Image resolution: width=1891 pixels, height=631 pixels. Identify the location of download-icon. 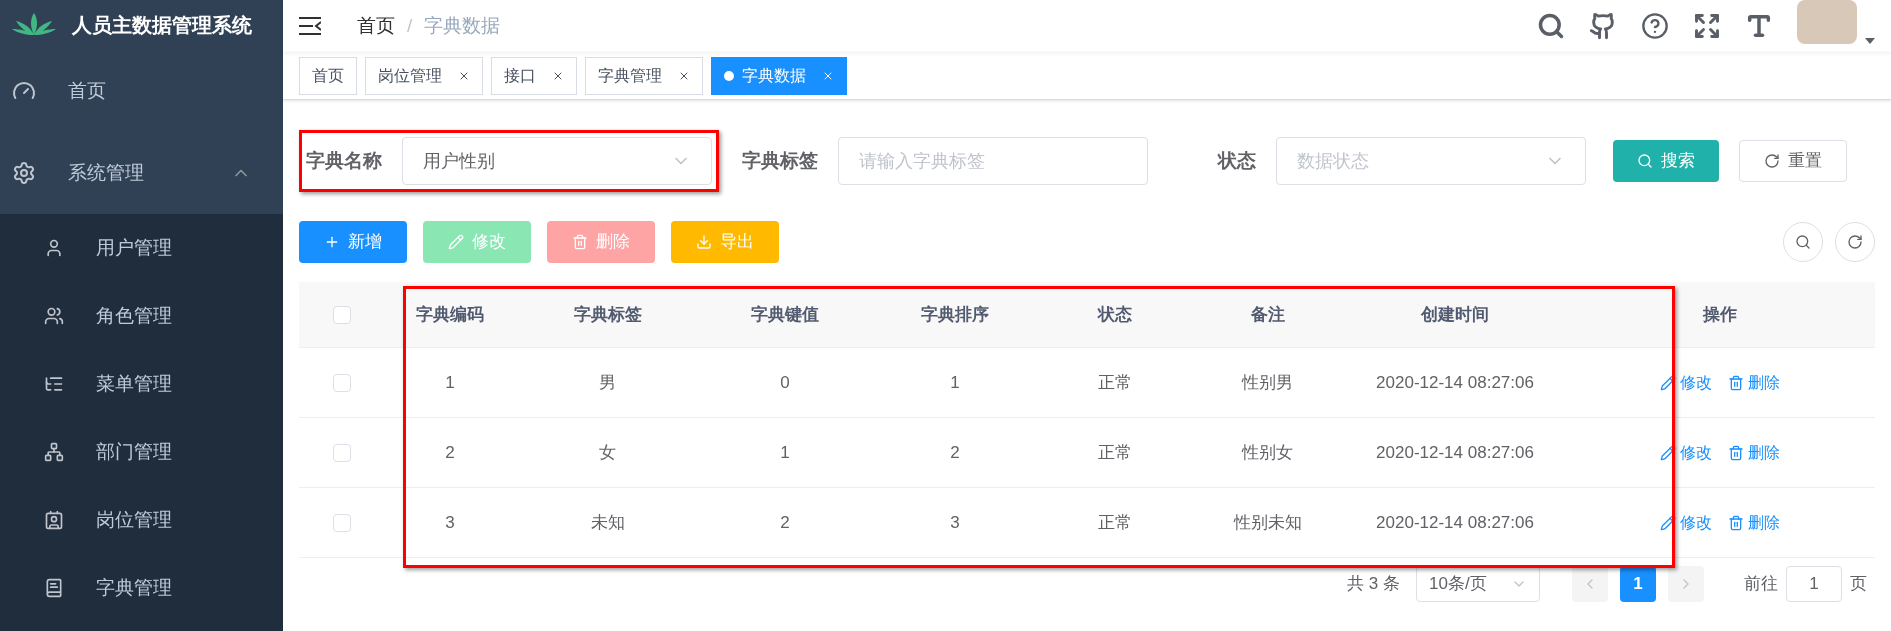
(704, 242).